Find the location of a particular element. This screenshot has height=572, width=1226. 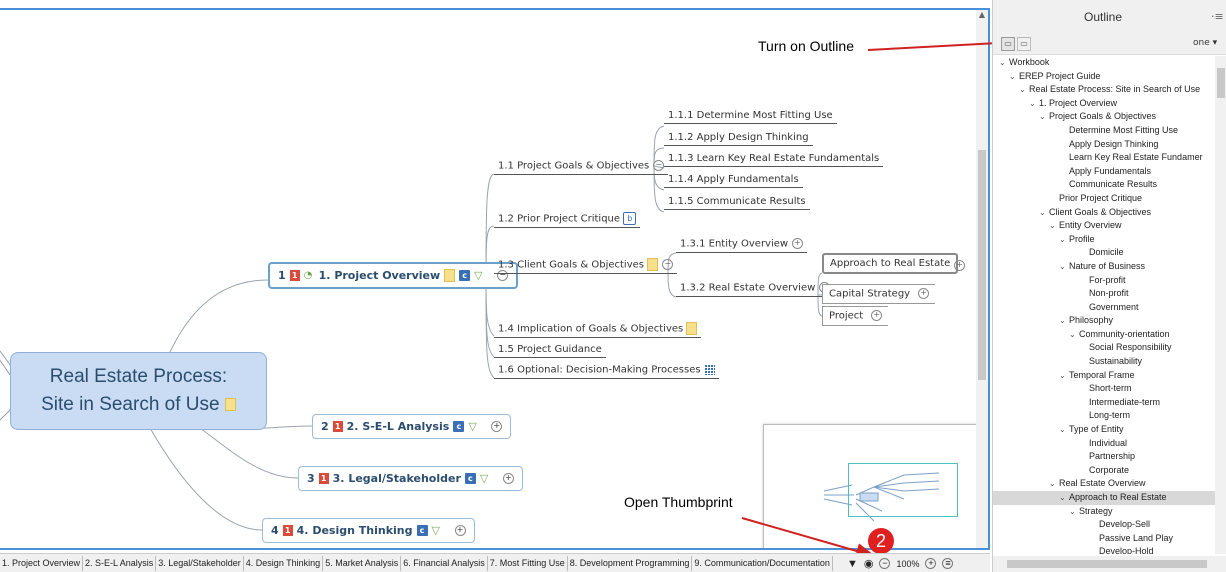

outline-tree-item: ⌄ Workbook is located at coordinates (1104, 63).